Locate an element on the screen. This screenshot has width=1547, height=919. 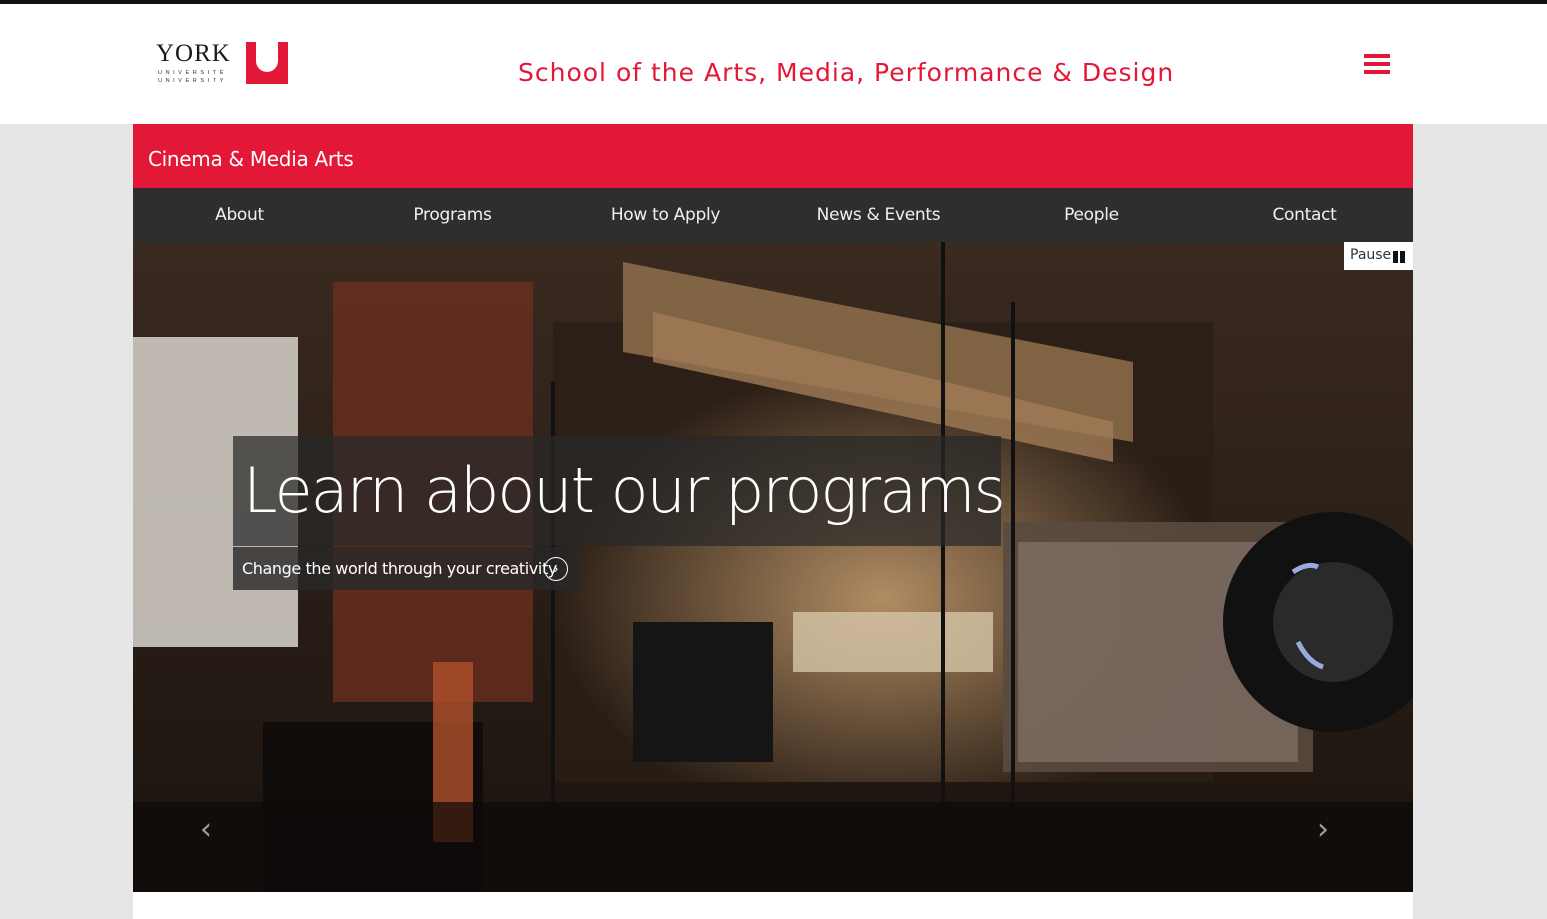
department-bar: Cinema & Media Arts is located at coordinates (773, 156).